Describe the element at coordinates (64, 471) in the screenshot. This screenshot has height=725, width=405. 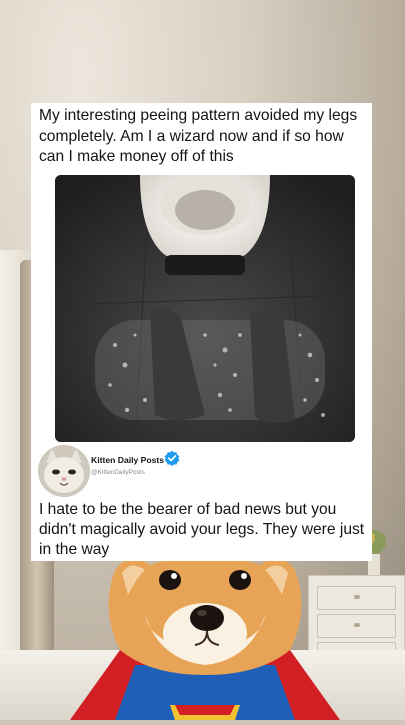
I see `avatar` at that location.